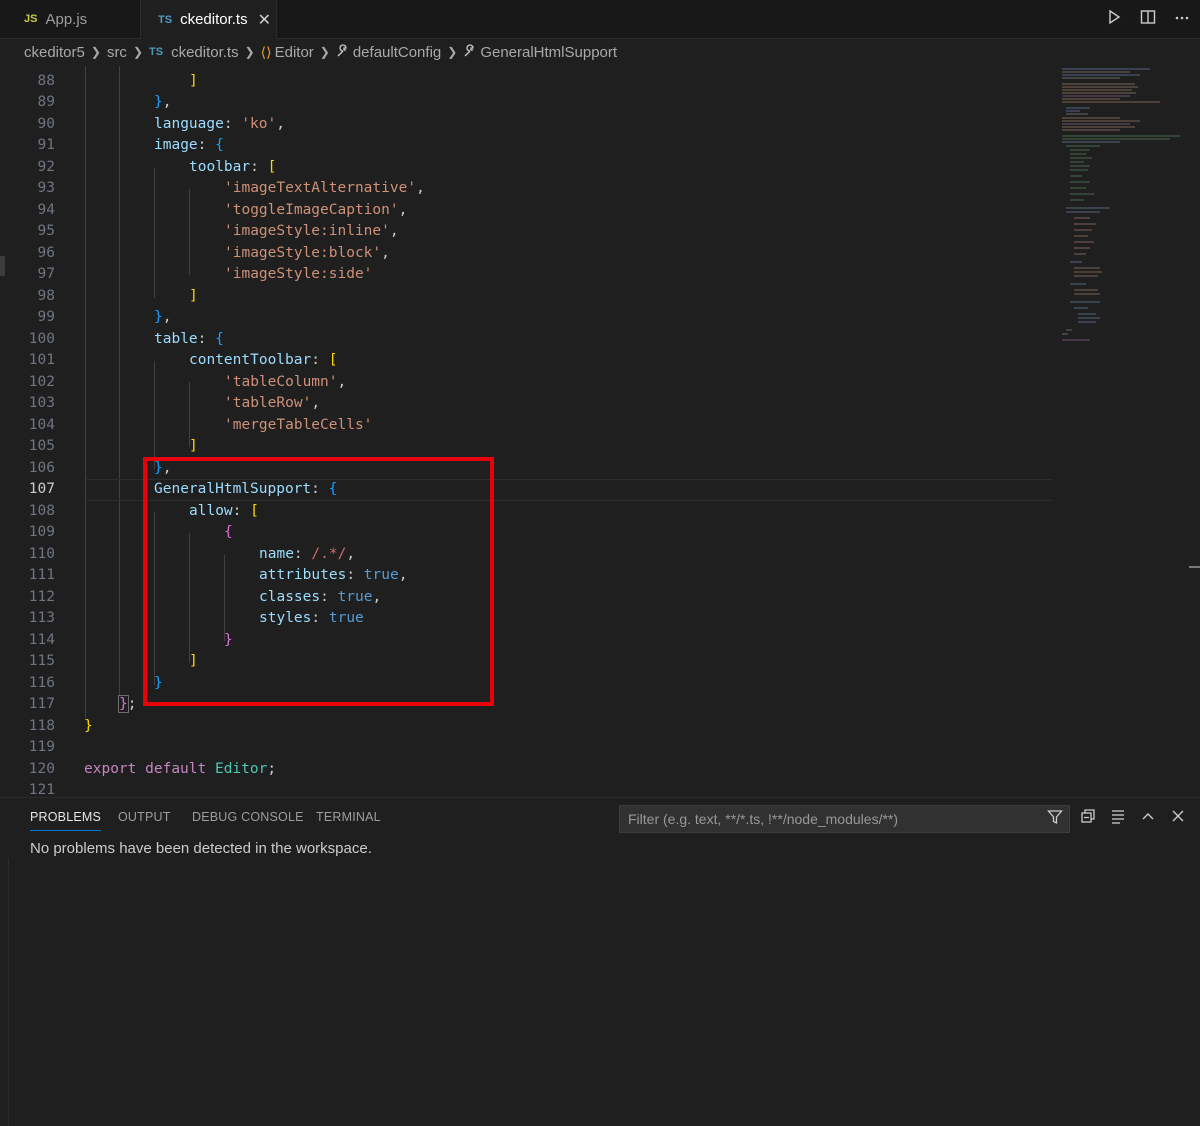 This screenshot has height=1126, width=1200. I want to click on view-as-list-icon, so click(1118, 818).